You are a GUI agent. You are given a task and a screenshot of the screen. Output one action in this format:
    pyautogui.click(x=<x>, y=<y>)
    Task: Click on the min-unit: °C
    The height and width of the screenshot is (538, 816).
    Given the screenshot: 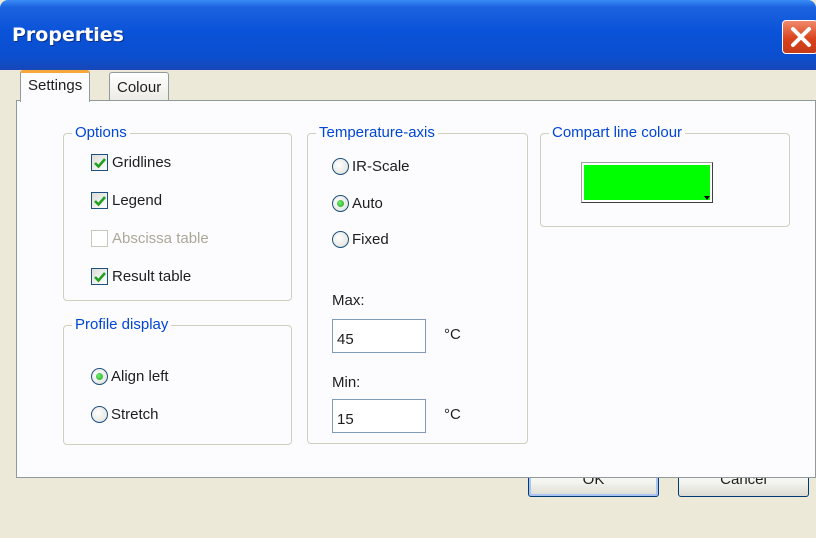 What is the action you would take?
    pyautogui.click(x=452, y=414)
    